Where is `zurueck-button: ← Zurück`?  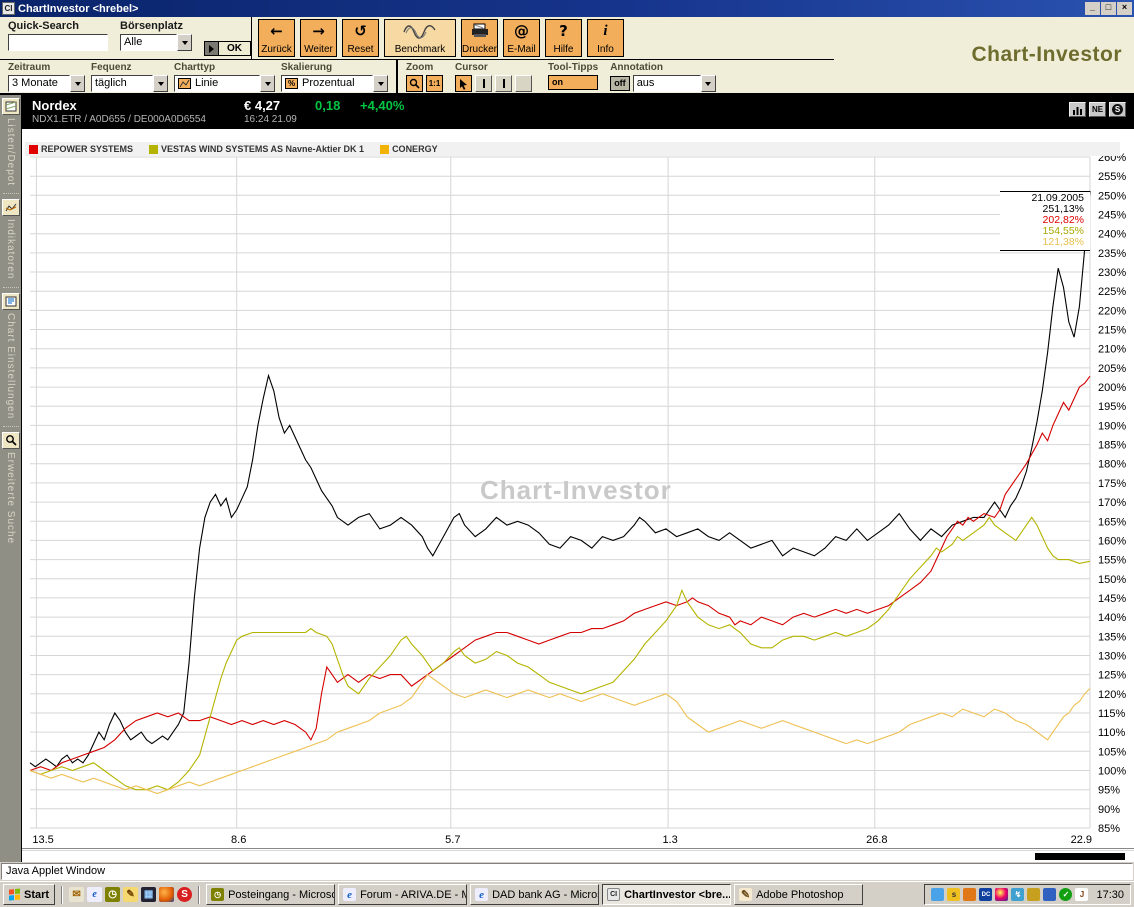
zurueck-button: ← Zurück is located at coordinates (276, 38).